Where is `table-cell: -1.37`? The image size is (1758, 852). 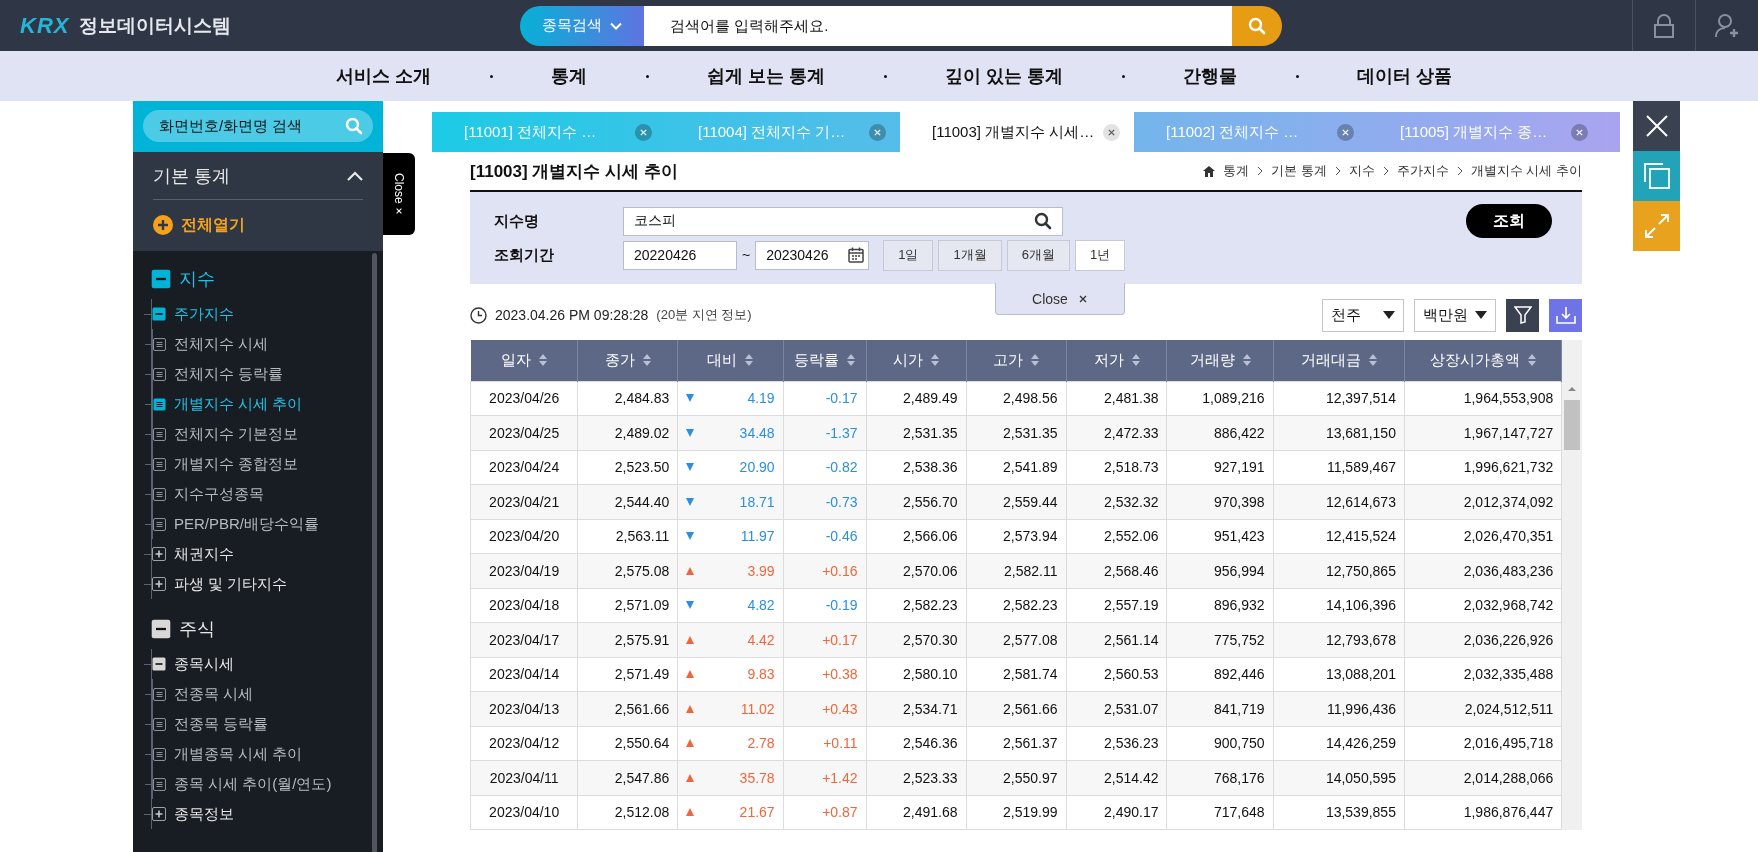
table-cell: -1.37 is located at coordinates (825, 432).